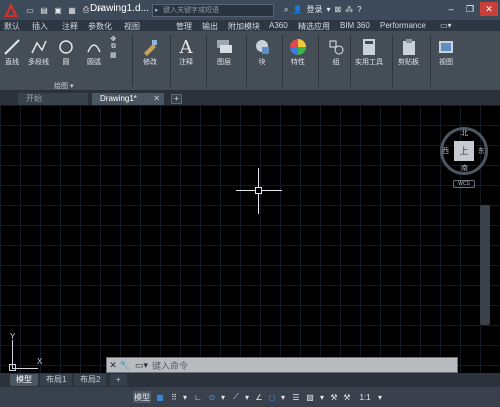  I want to click on properties-panel-button: 特性, so click(298, 52).